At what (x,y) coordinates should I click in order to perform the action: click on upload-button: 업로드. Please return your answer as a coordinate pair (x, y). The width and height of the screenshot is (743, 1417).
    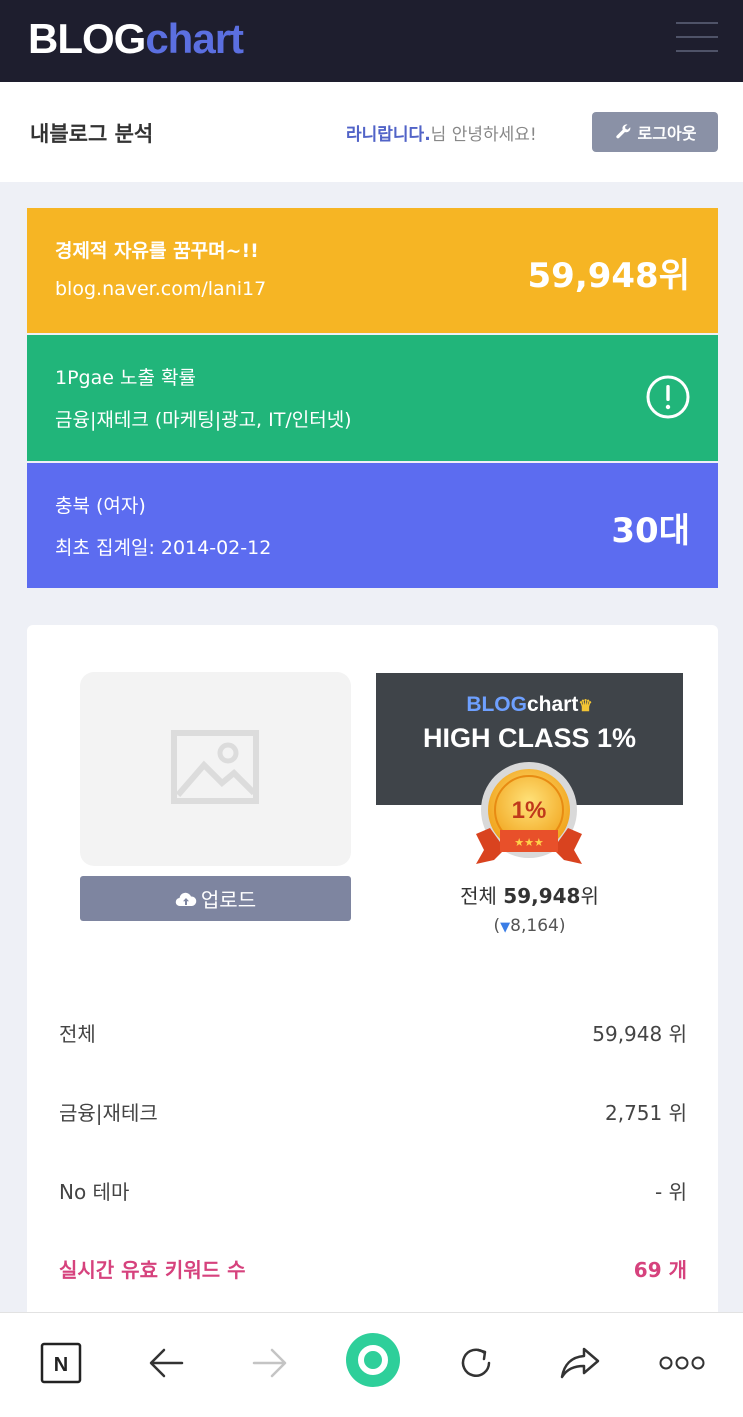
    Looking at the image, I should click on (215, 898).